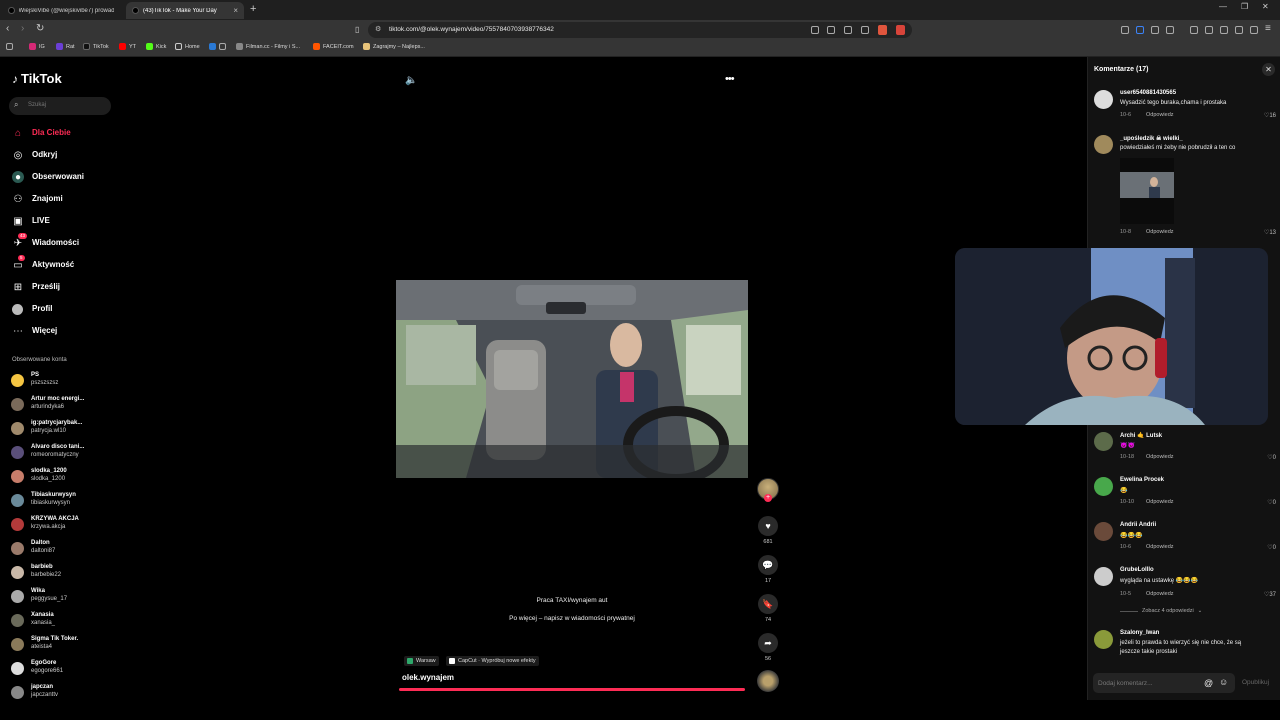  What do you see at coordinates (60, 106) in the screenshot?
I see `search-input: ⌕ Szukaj` at bounding box center [60, 106].